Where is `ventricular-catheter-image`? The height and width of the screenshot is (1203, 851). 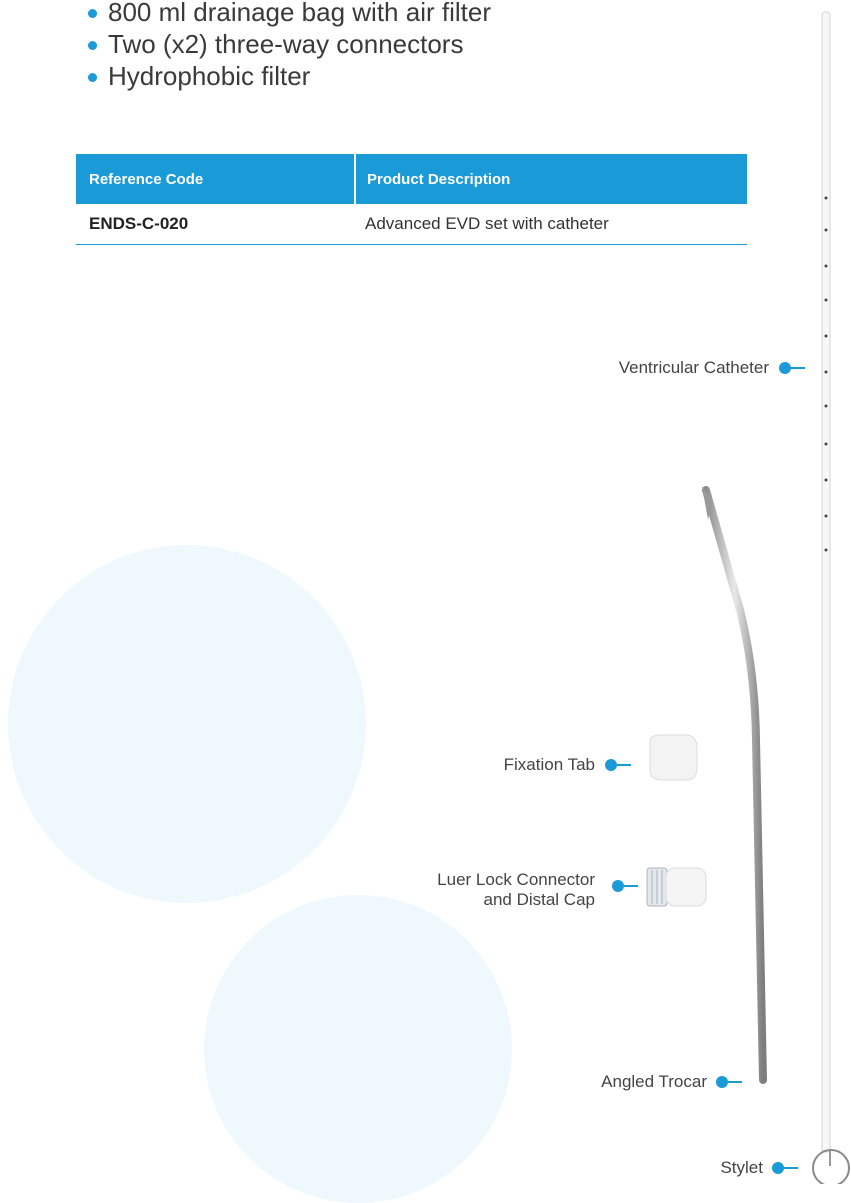
ventricular-catheter-image is located at coordinates (826, 582).